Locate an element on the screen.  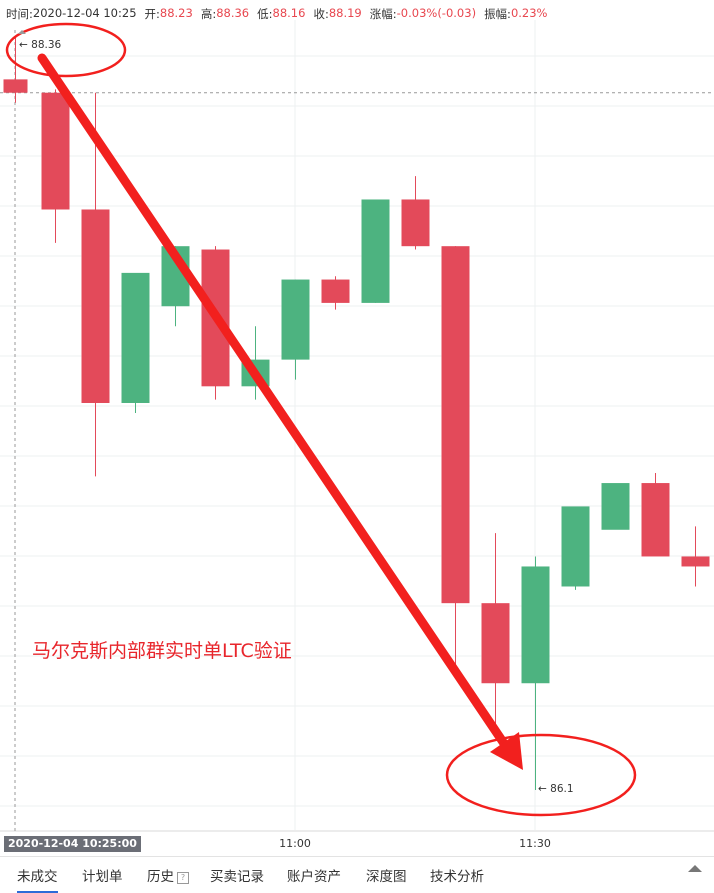
tab-account-assets: 账户资产 is located at coordinates (314, 875).